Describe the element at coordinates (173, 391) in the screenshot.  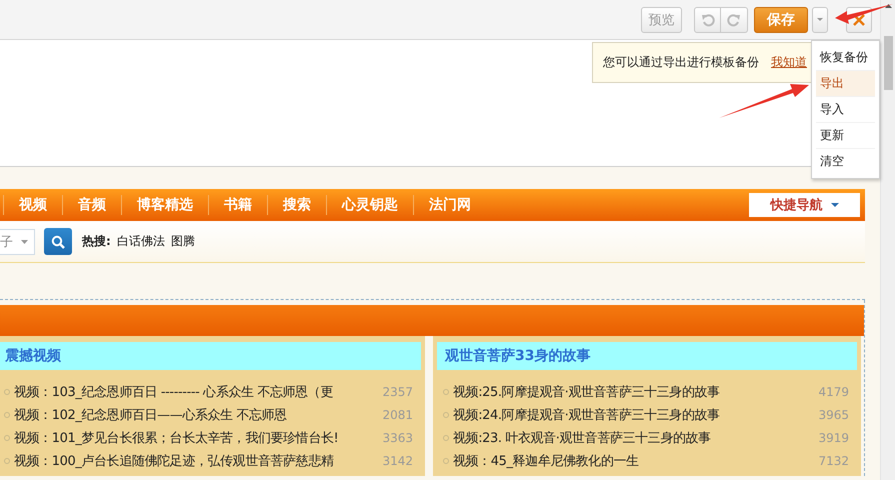
I see `video-link: 视频：103_纪念恩师百日 --------- 心系众生 不忘师恩（更` at that location.